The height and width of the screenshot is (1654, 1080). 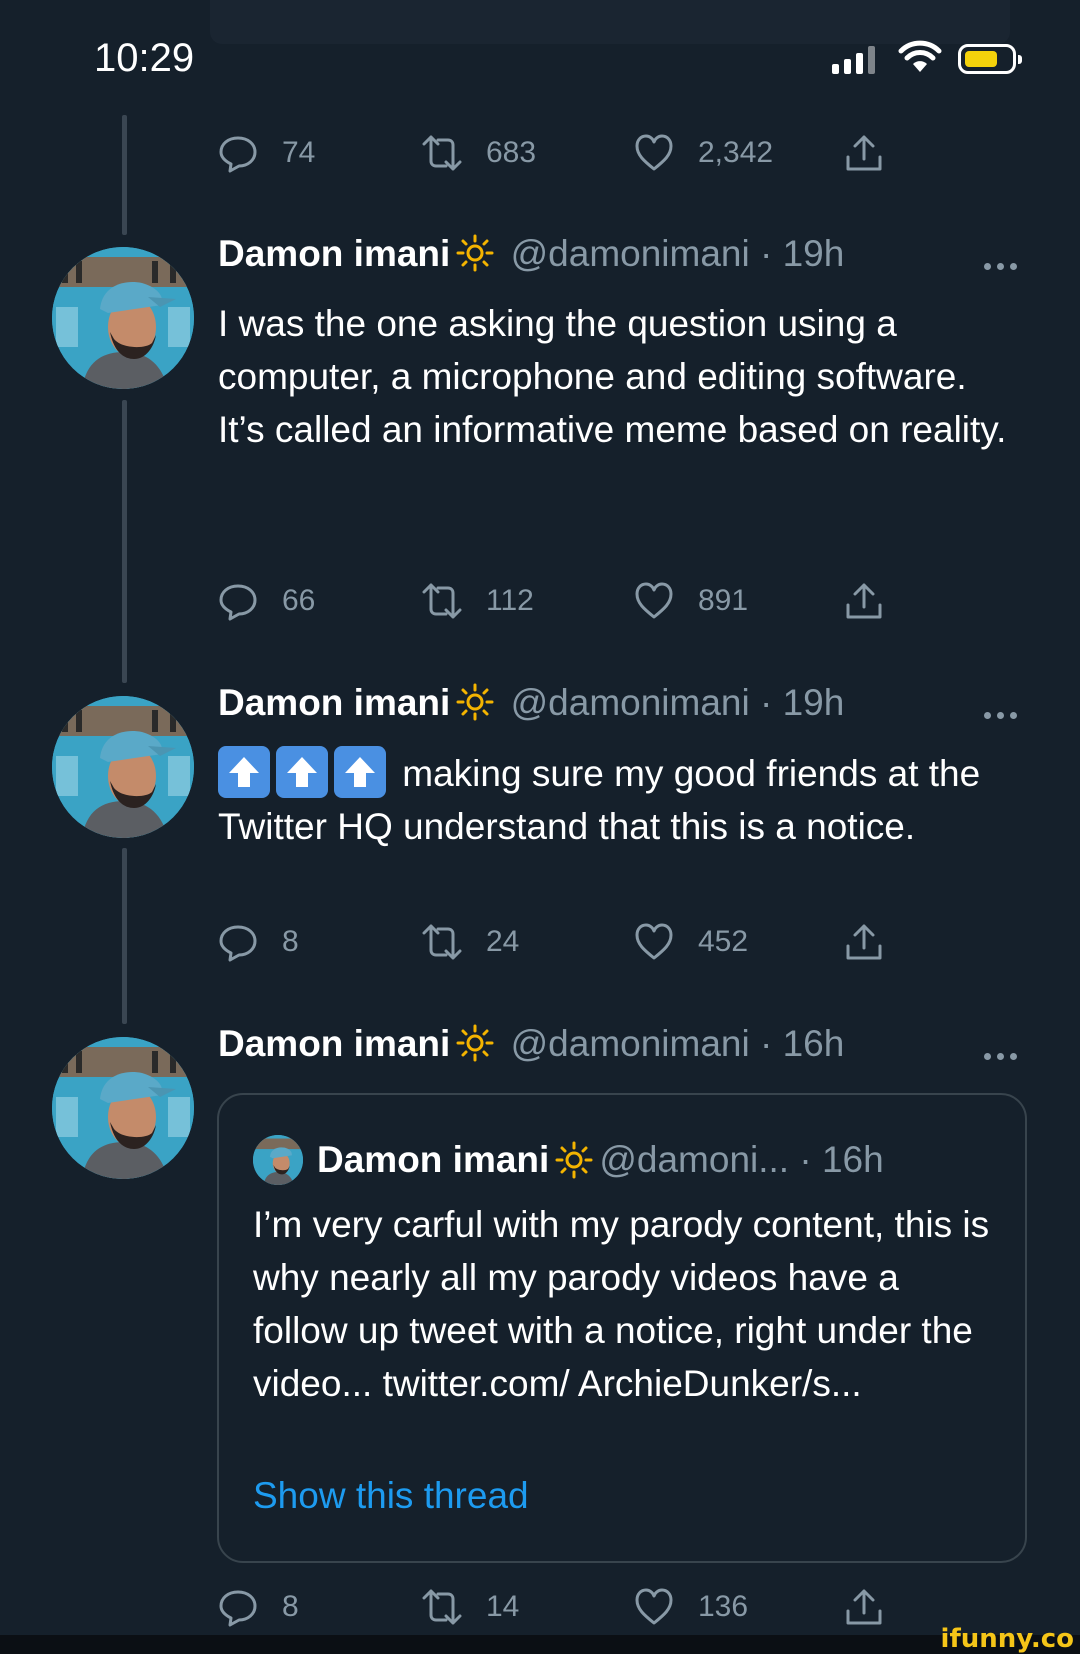 I want to click on tweet-header: Damon imani @damonimani · 16h, so click(x=531, y=1044).